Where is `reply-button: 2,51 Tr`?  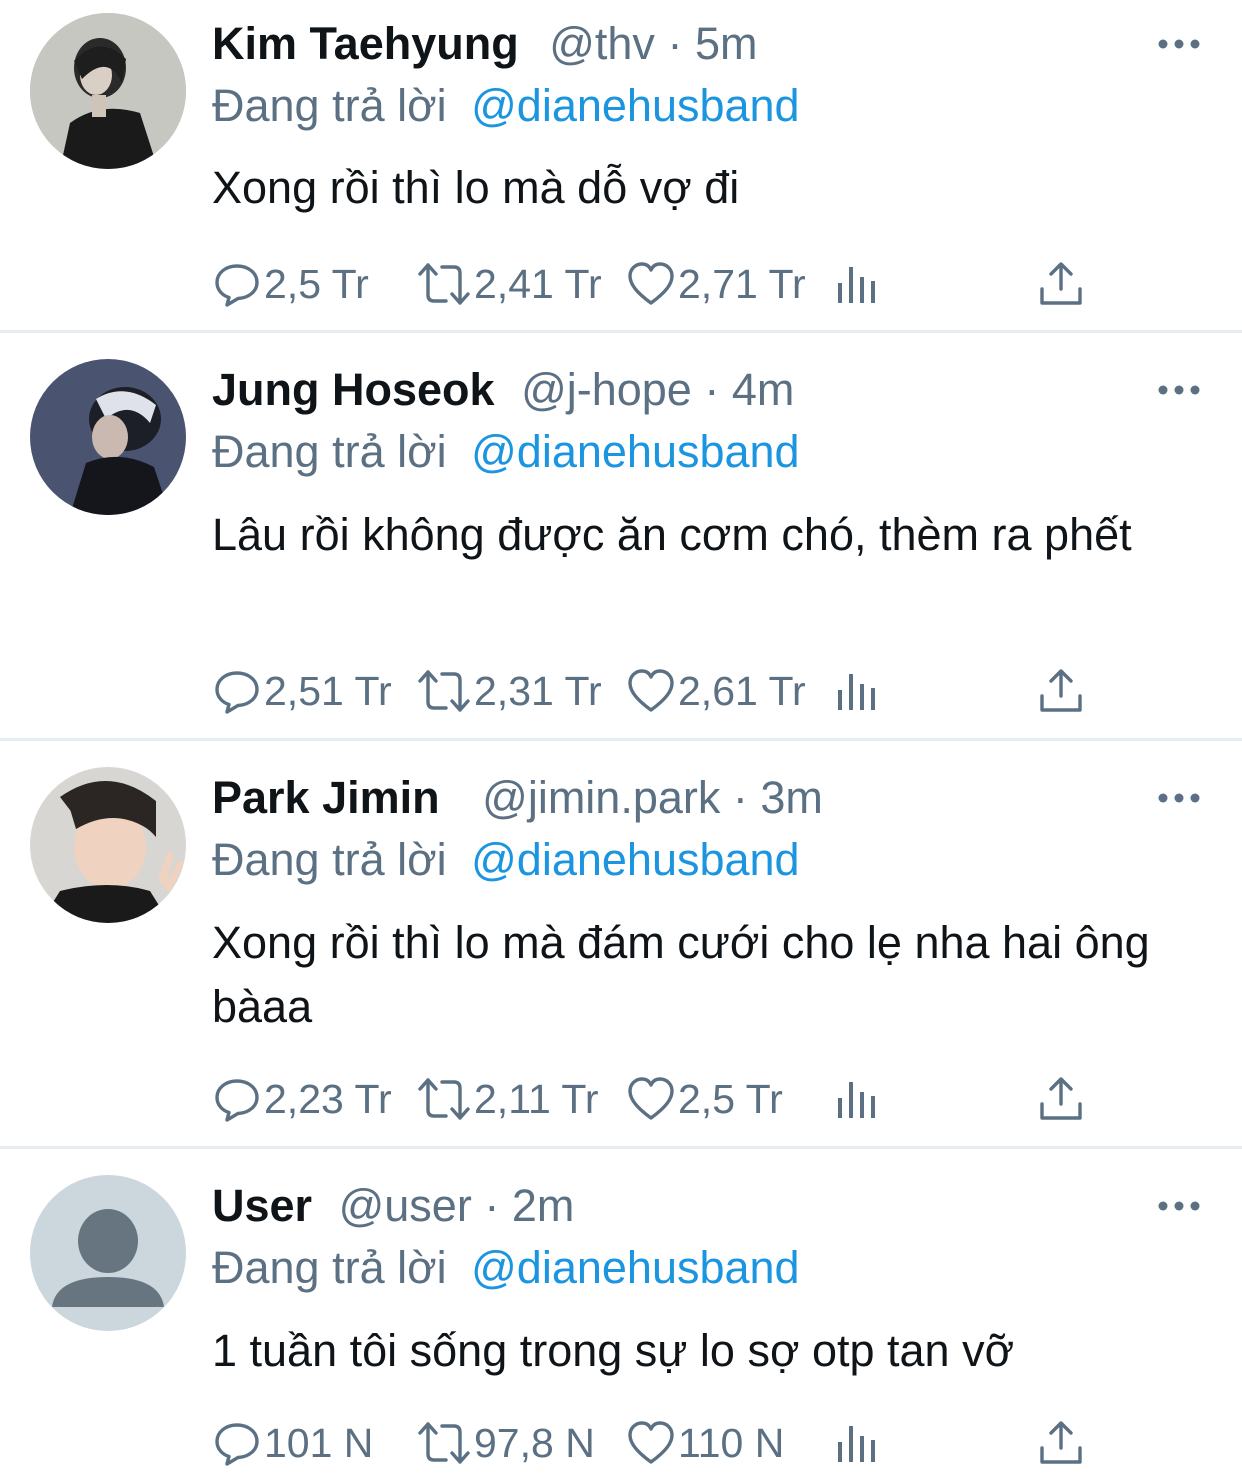
reply-button: 2,51 Tr is located at coordinates (302, 691).